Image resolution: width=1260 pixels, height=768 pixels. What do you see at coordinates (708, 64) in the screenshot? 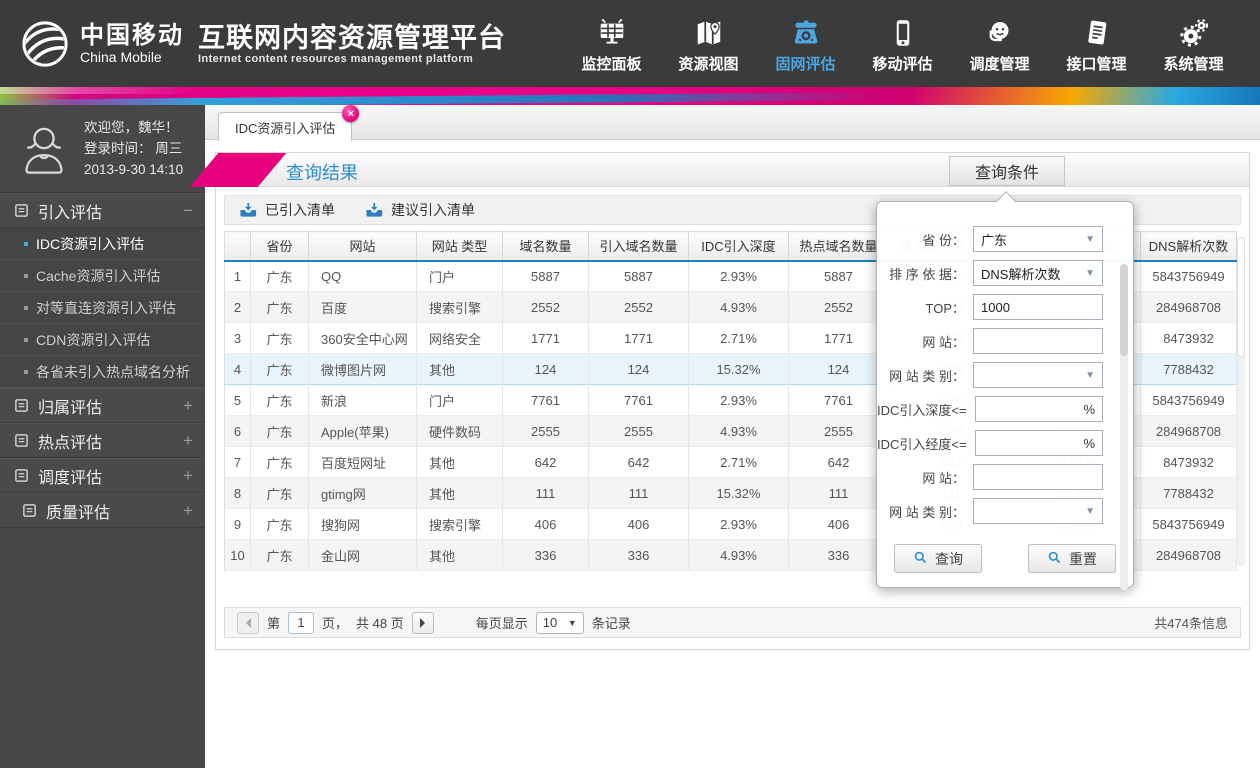
I see `nav-item-label: 资源视图` at bounding box center [708, 64].